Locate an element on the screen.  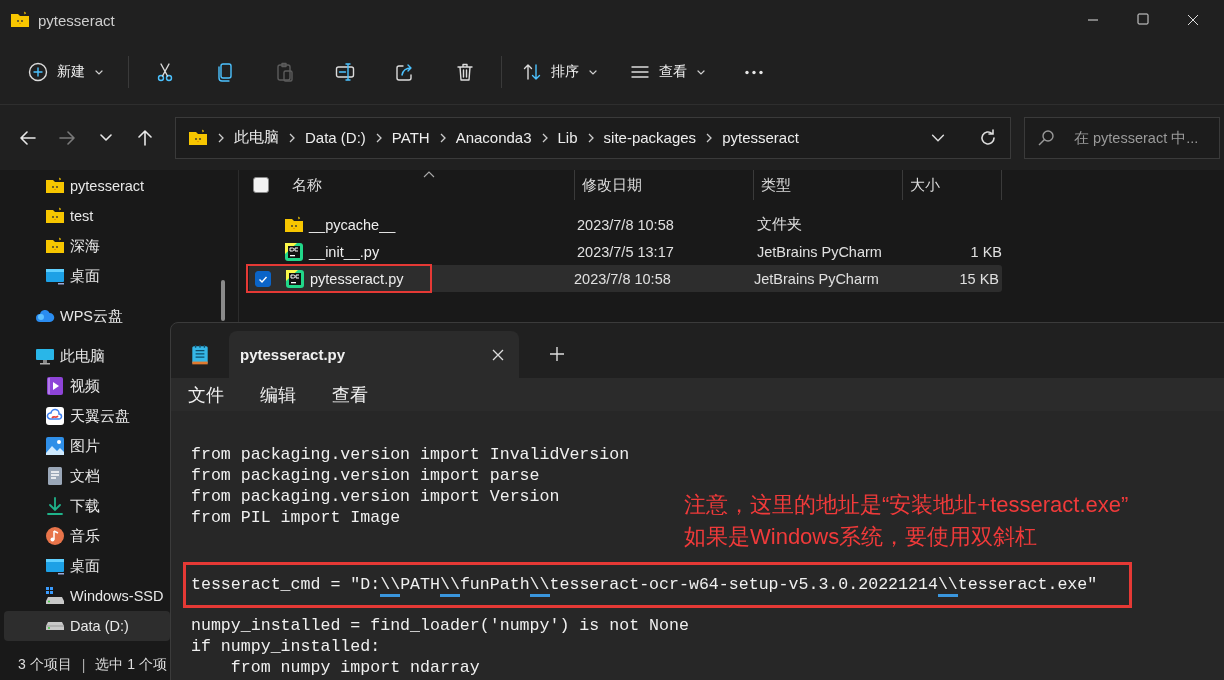
refresh-icon is located at coordinates (988, 137).